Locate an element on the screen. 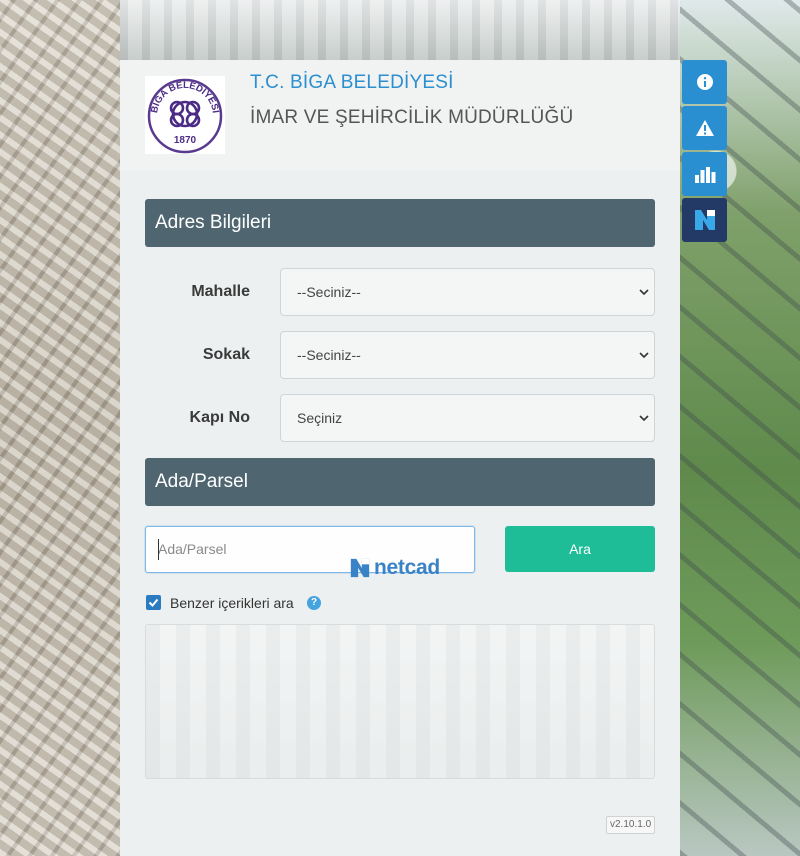  warning-button is located at coordinates (704, 128).